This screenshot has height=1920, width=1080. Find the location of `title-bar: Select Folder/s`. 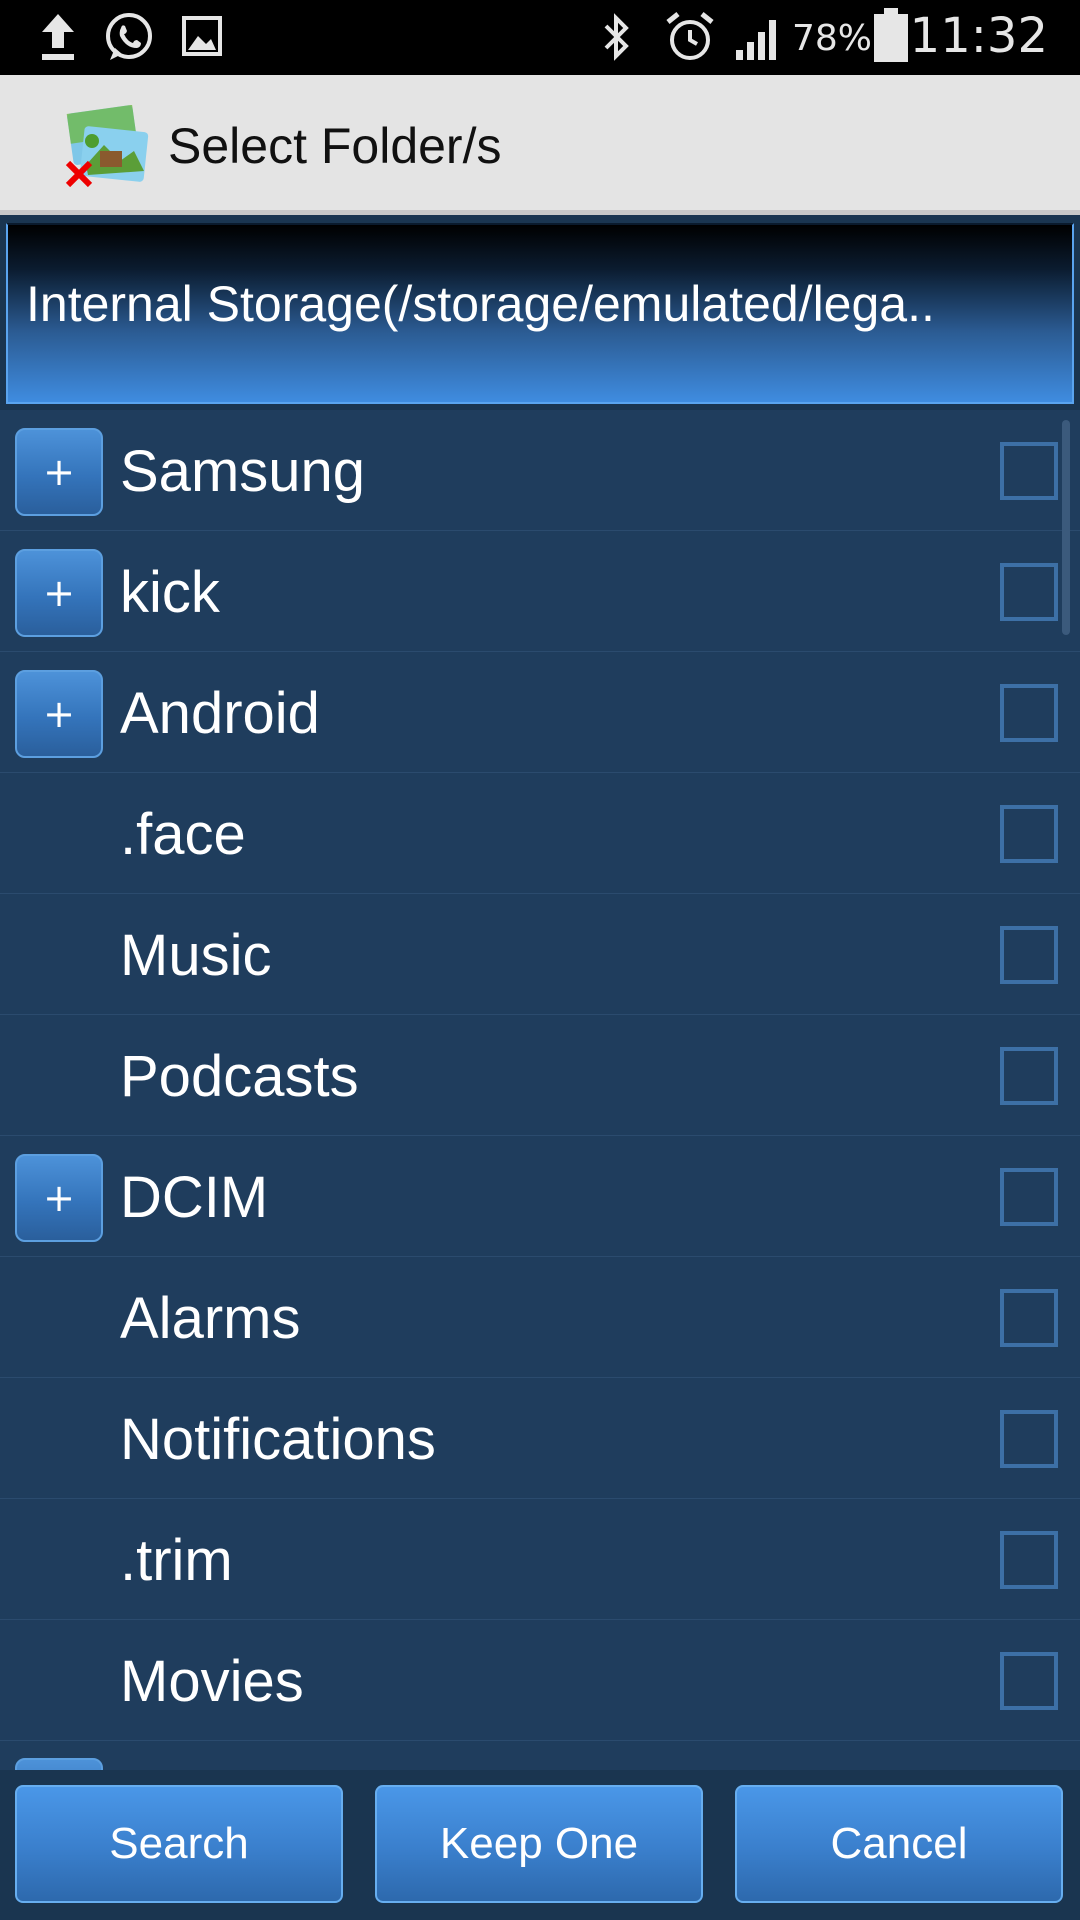

title-bar: Select Folder/s is located at coordinates (540, 145).